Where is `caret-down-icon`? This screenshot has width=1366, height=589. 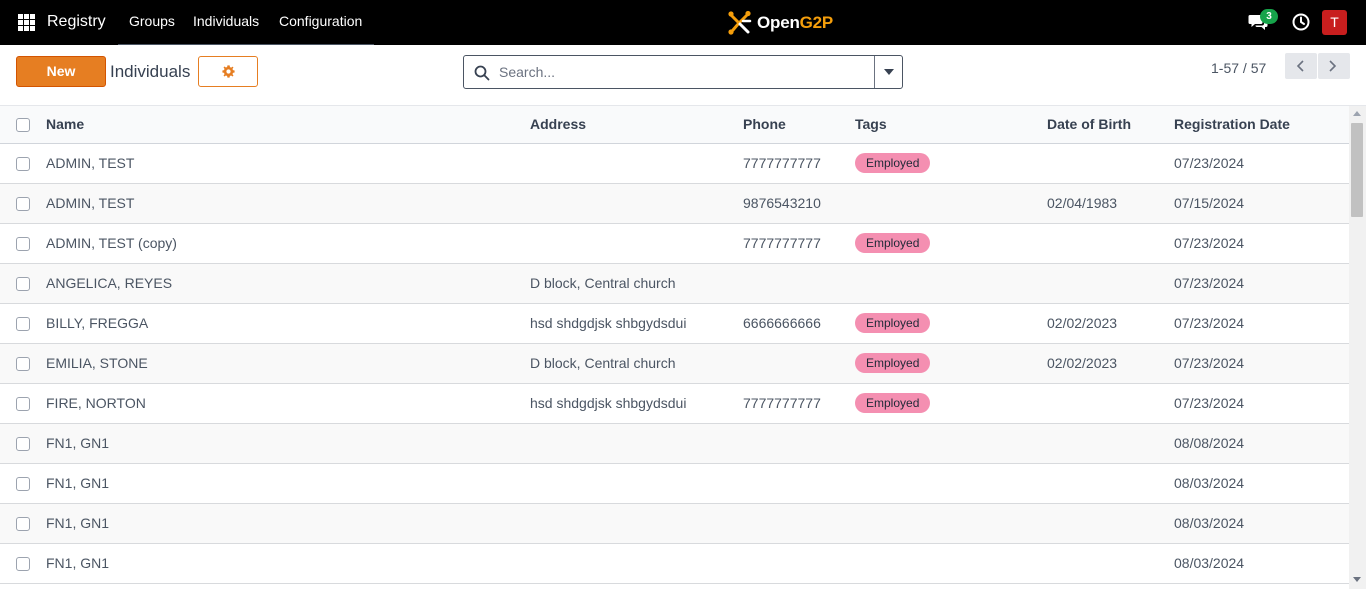 caret-down-icon is located at coordinates (889, 72).